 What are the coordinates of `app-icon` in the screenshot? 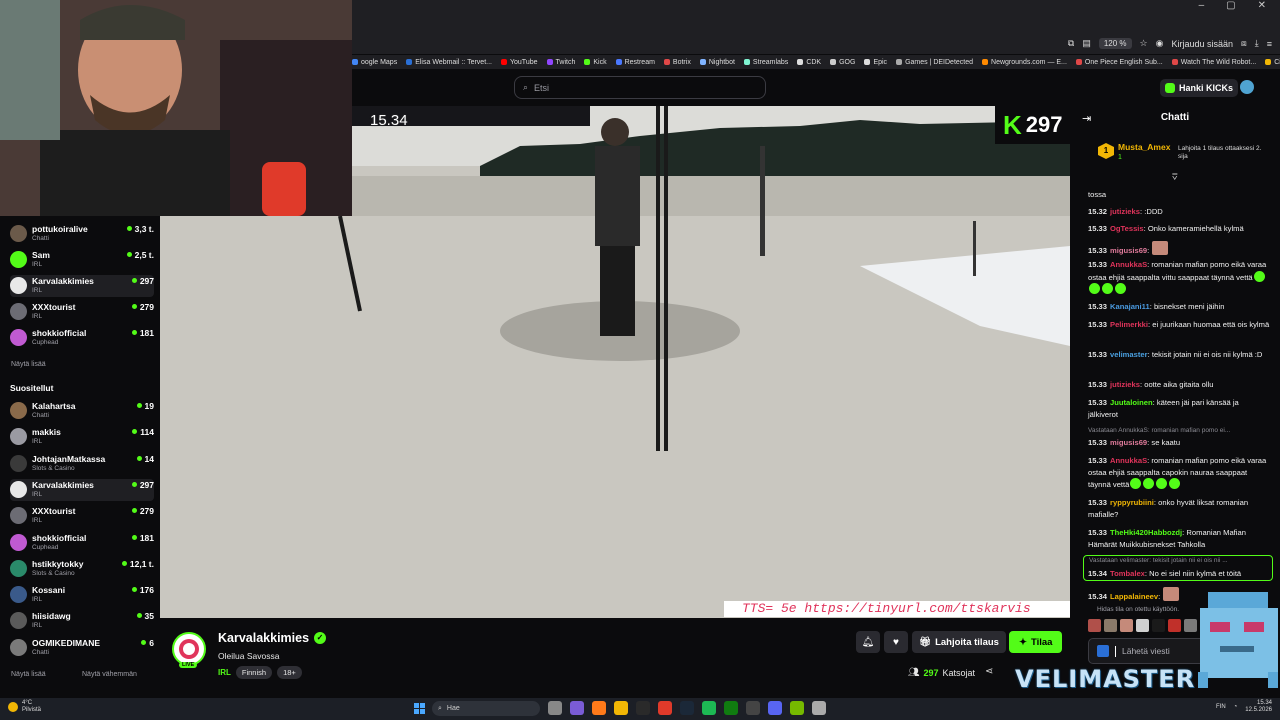 It's located at (819, 708).